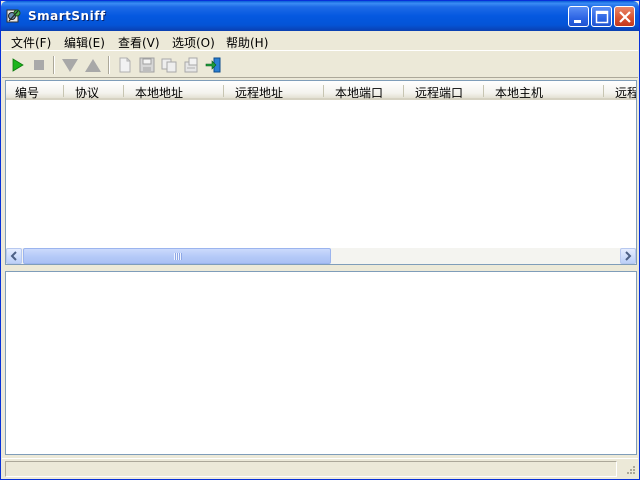 Image resolution: width=640 pixels, height=480 pixels. What do you see at coordinates (621, 90) in the screenshot?
I see `column-header-remote-host: 远程` at bounding box center [621, 90].